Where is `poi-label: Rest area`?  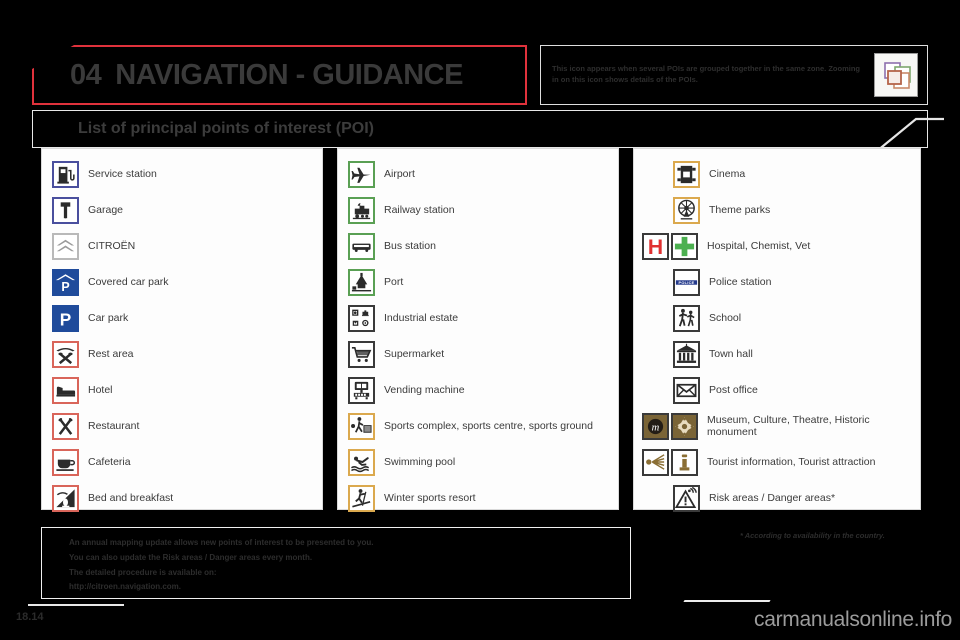
poi-label: Rest area is located at coordinates (111, 353).